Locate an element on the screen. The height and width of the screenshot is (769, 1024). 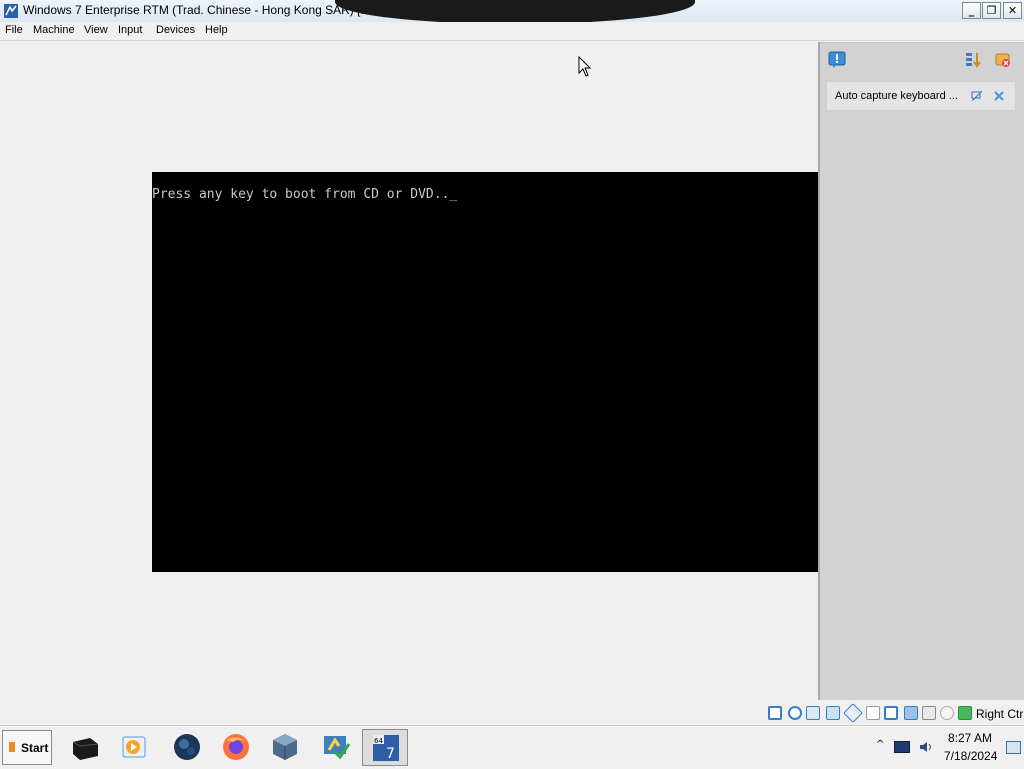
svg-text: 64 is located at coordinates (378, 741).